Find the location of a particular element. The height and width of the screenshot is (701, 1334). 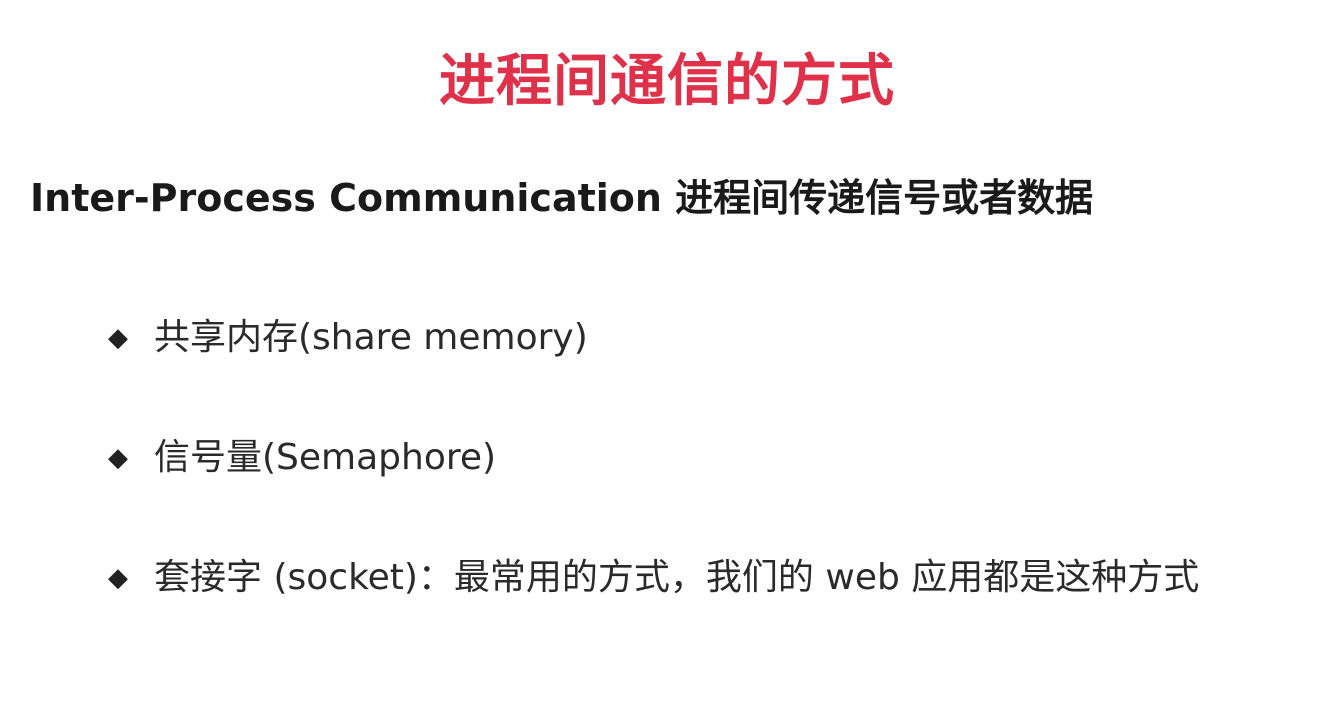

bullet-text-socket: 套接字 (socket)：最常用的方式，我们的 web 应用都是这种方式 is located at coordinates (677, 577).